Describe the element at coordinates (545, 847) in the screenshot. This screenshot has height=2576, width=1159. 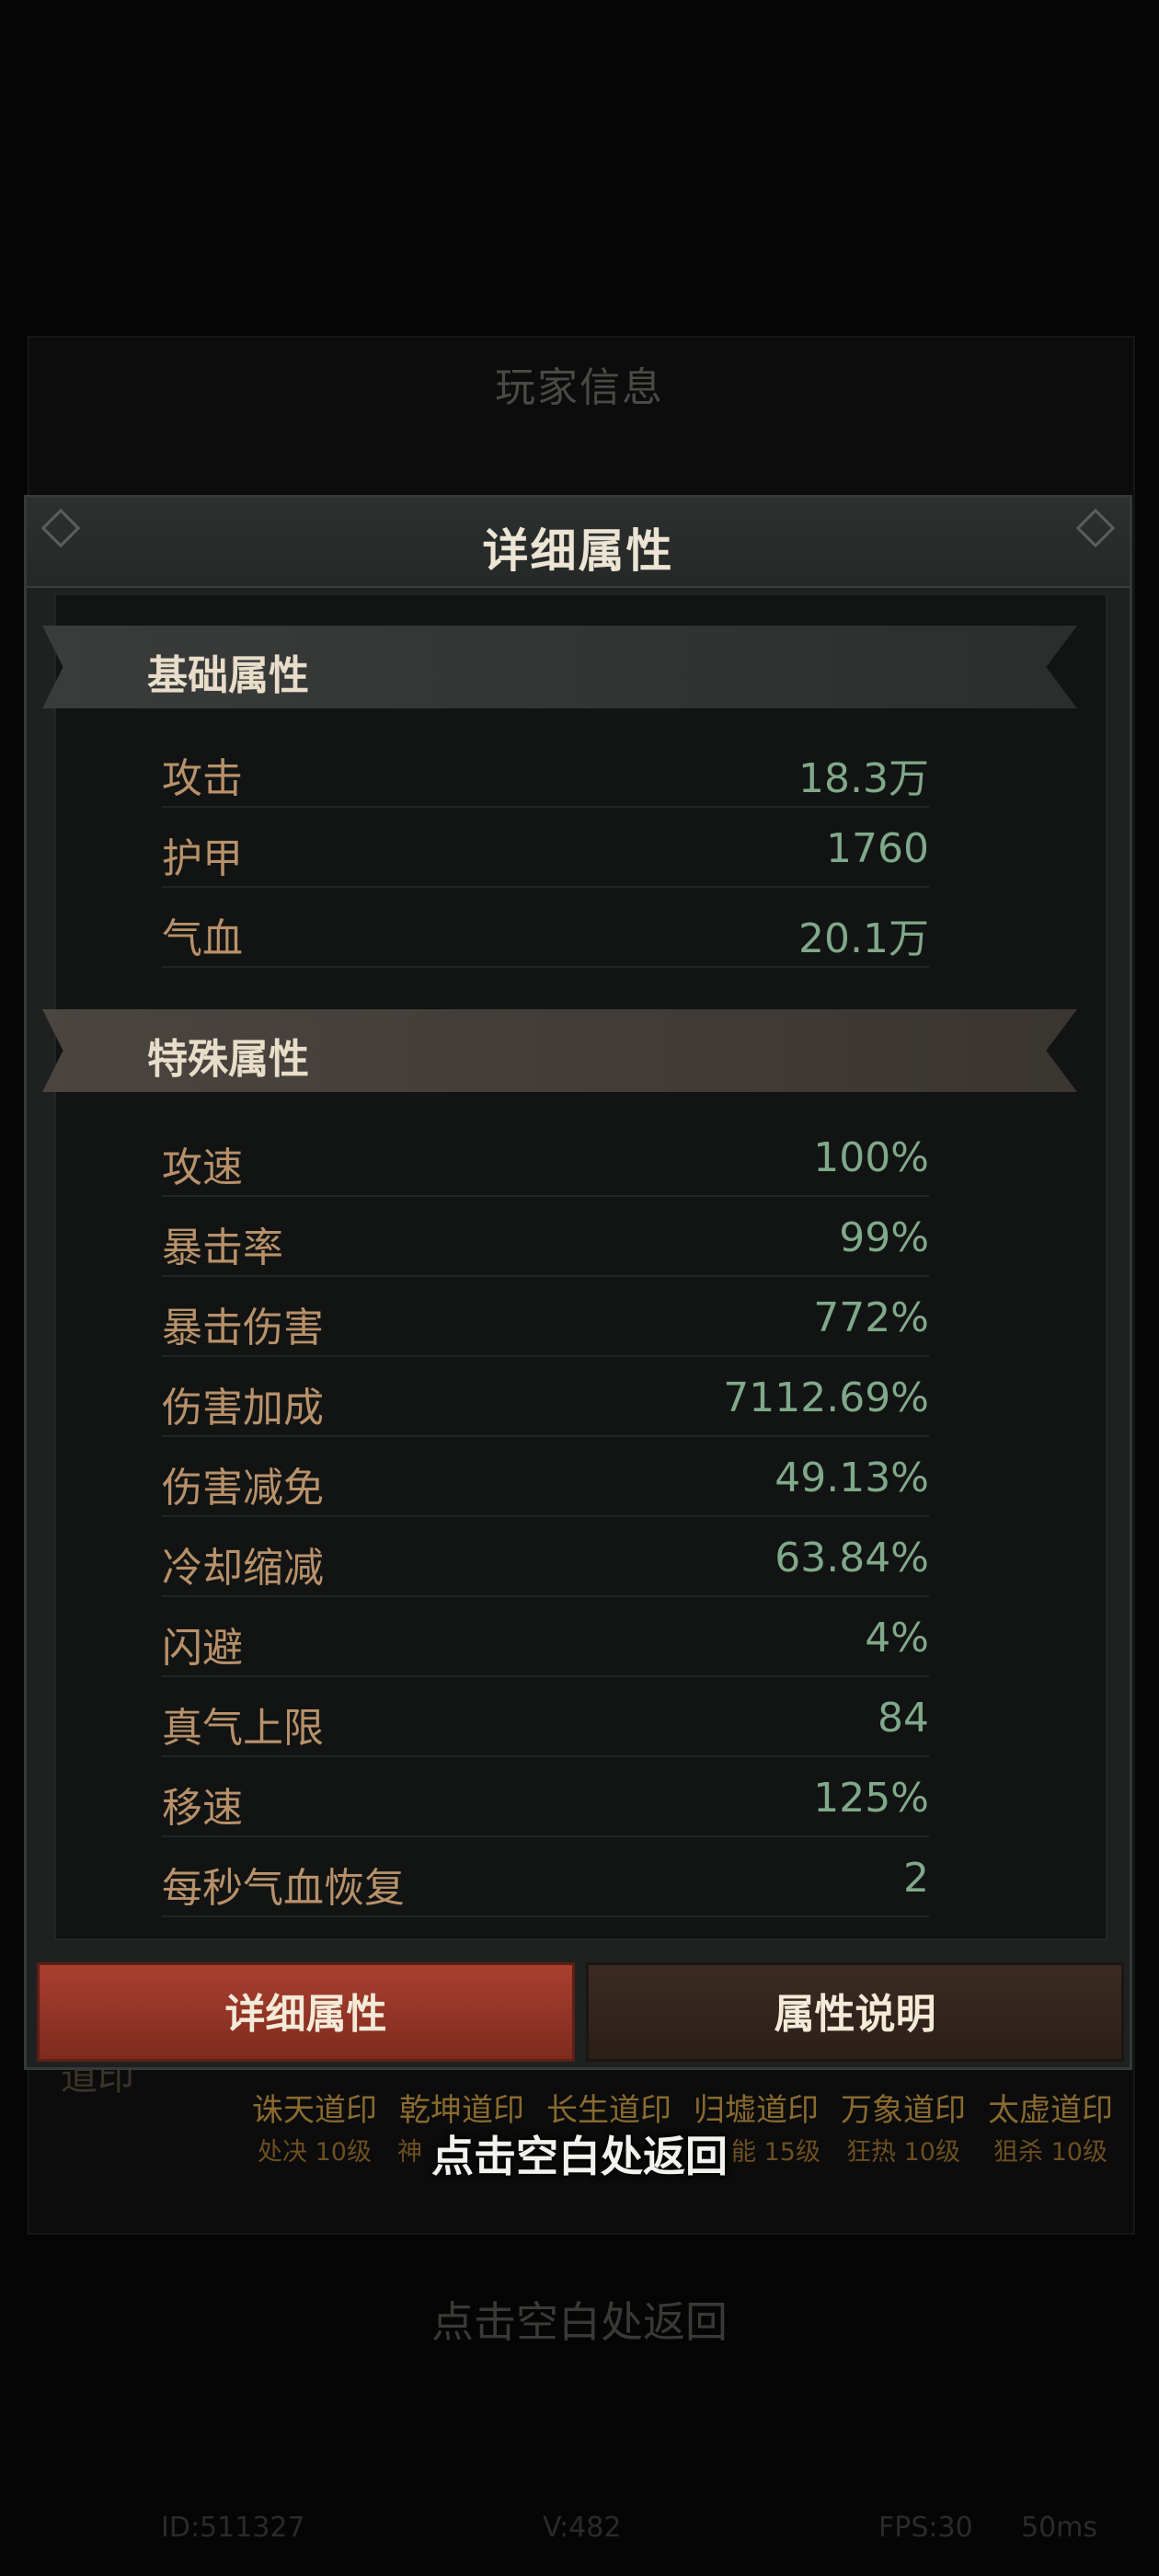
I see `stat-row: 护甲 1760` at that location.